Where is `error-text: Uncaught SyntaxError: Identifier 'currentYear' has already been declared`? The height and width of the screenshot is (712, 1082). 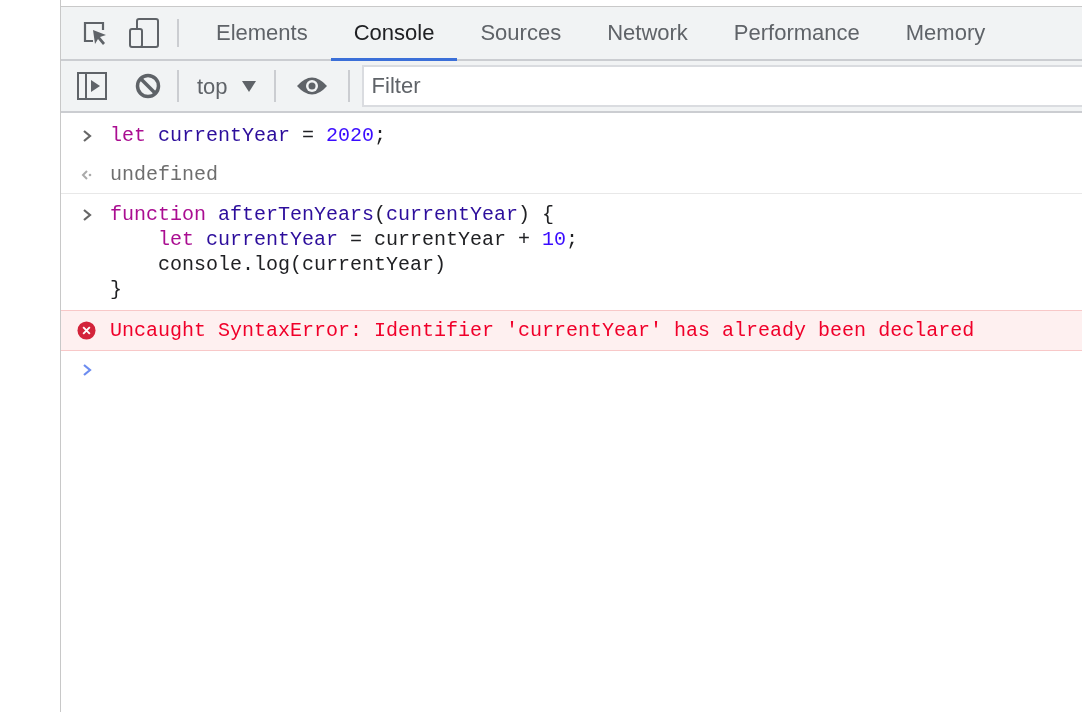
error-text: Uncaught SyntaxError: Identifier 'currentYear' has already been declared is located at coordinates (542, 330).